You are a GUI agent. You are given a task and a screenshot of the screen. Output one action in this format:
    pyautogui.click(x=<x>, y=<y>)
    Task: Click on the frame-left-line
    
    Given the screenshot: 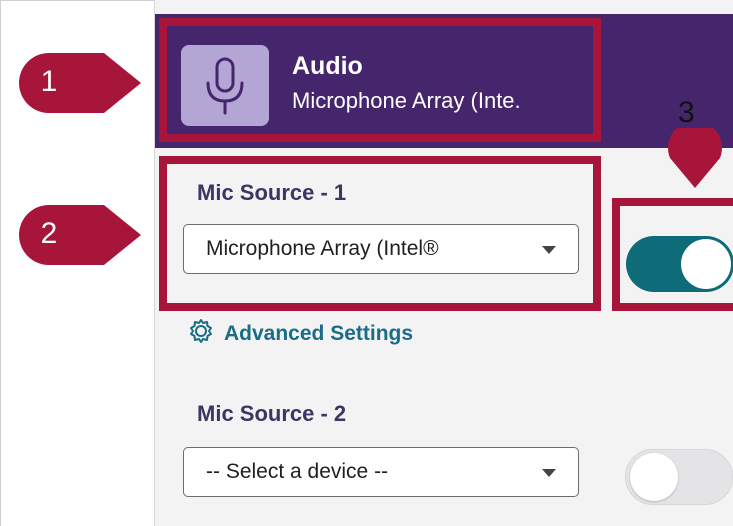 What is the action you would take?
    pyautogui.click(x=0, y=263)
    